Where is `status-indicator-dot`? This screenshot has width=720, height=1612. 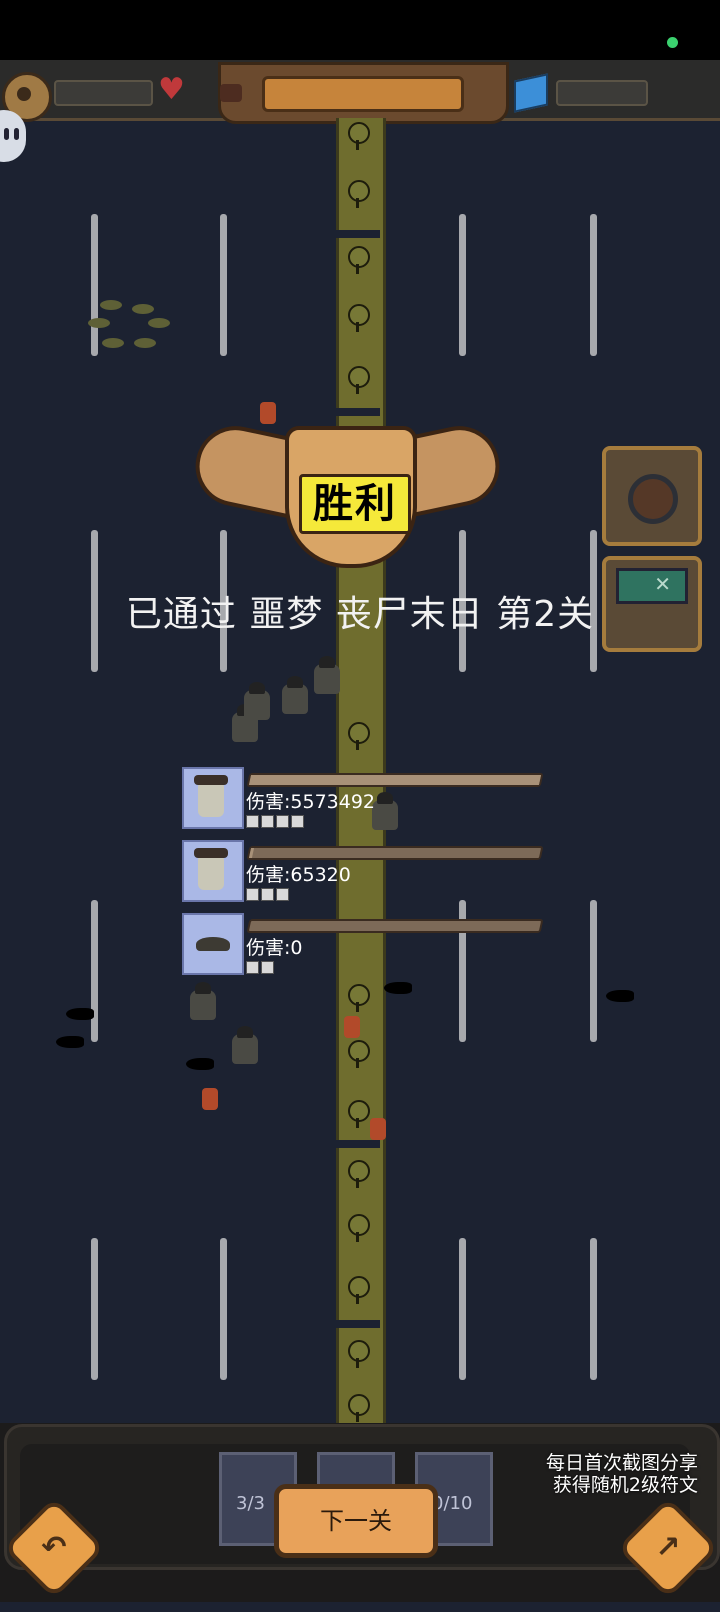
status-indicator-dot is located at coordinates (672, 42).